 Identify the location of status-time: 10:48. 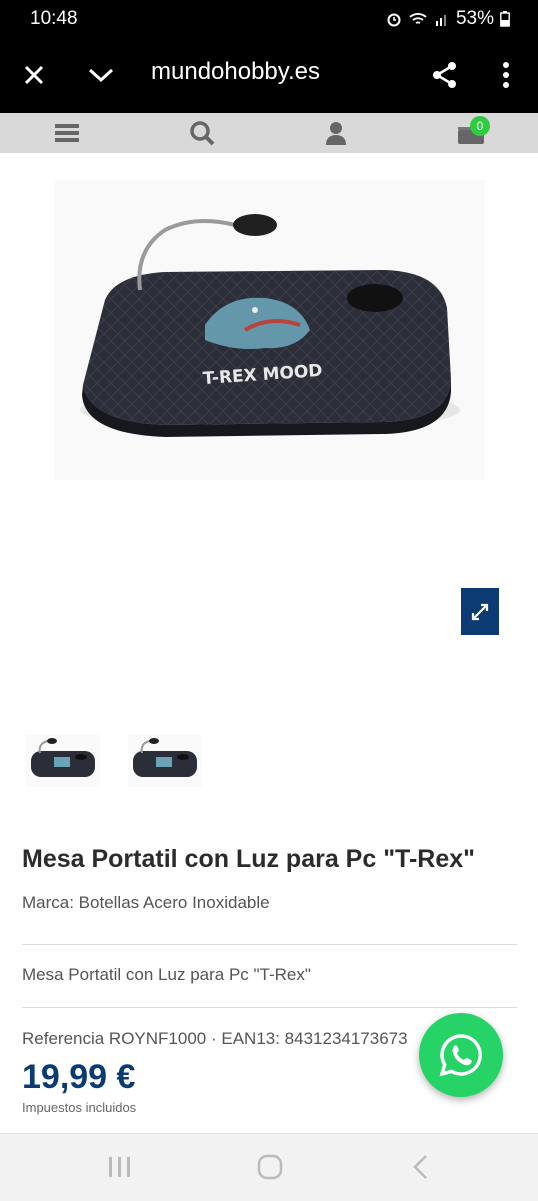
(54, 18).